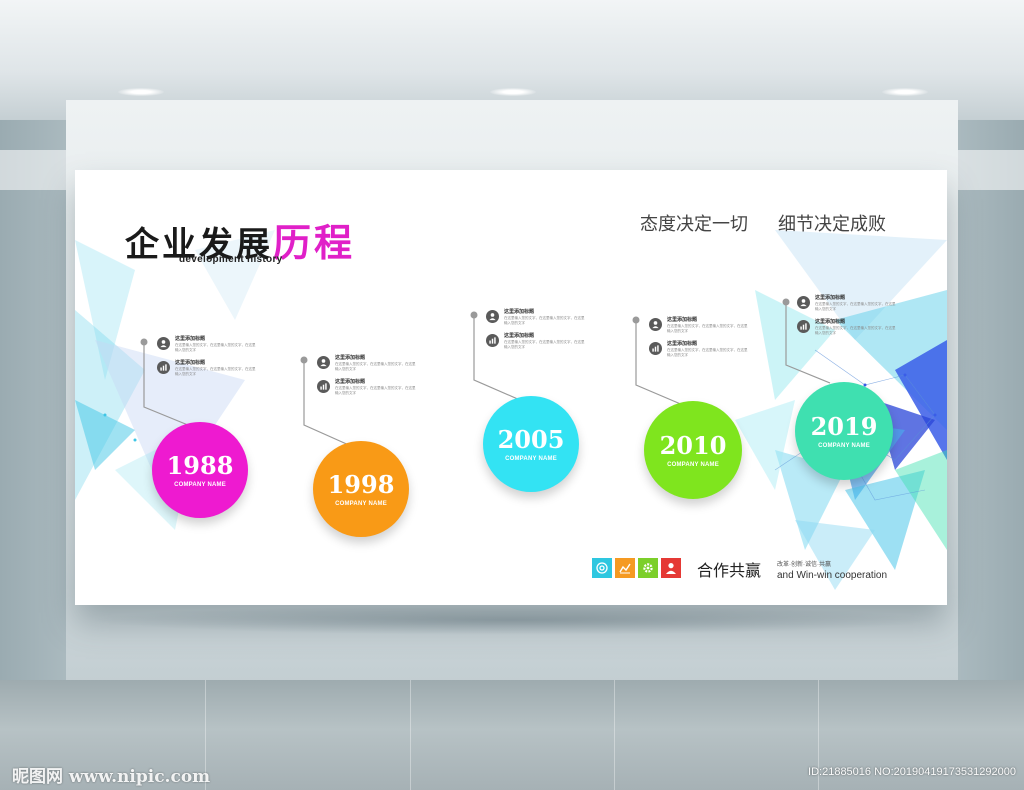 Image resolution: width=1024 pixels, height=790 pixels. I want to click on year-circle-1998: 1998 COMPANY NAME, so click(361, 489).